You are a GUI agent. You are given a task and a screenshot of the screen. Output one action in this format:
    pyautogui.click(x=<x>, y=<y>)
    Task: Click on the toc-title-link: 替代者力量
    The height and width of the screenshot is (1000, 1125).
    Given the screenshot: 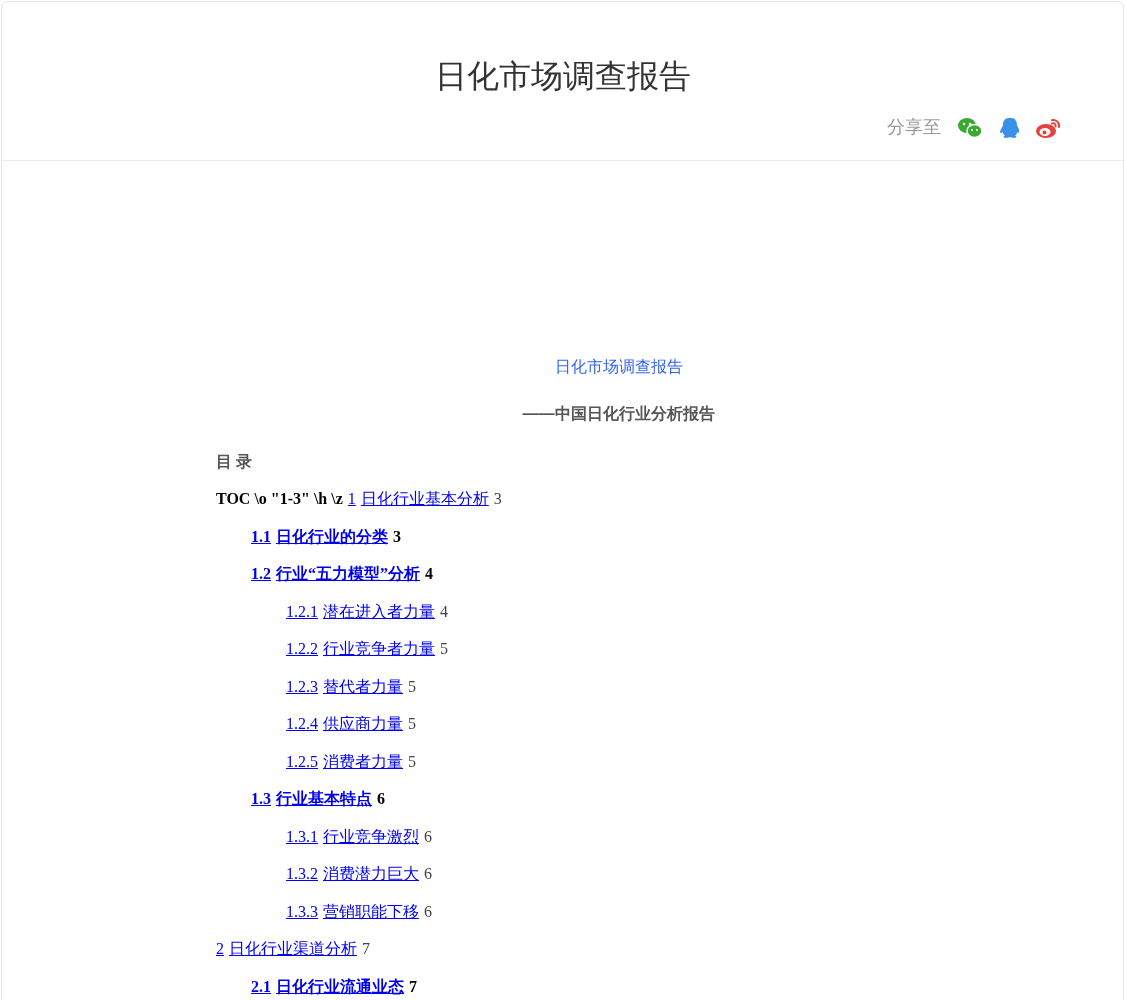 What is the action you would take?
    pyautogui.click(x=363, y=686)
    